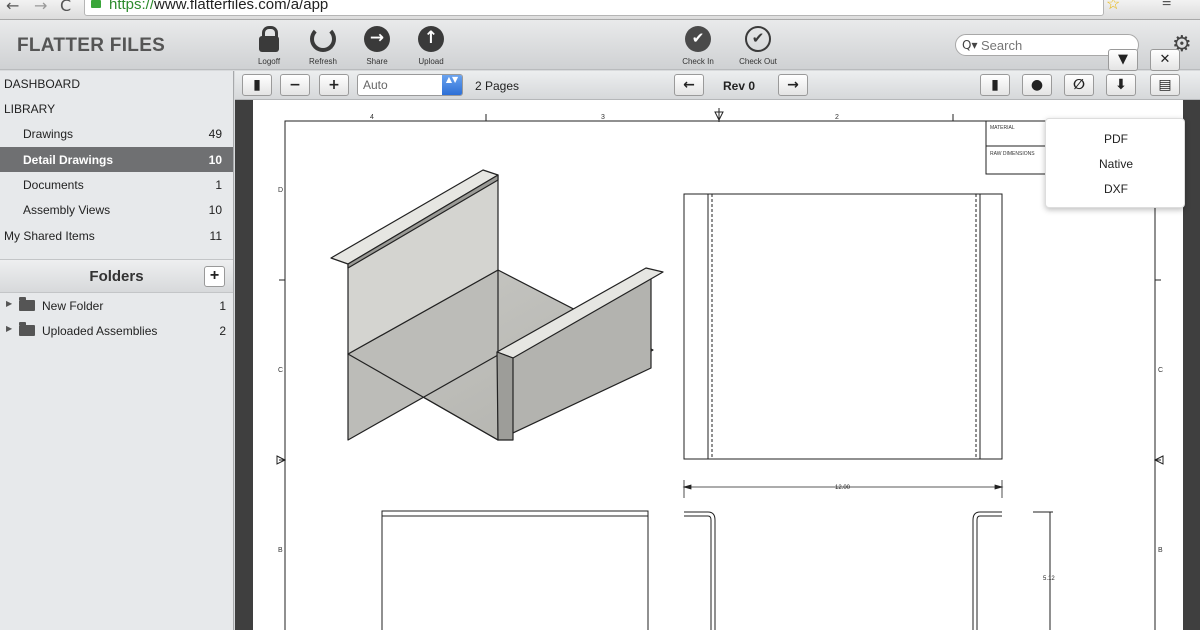 Image resolution: width=1200 pixels, height=630 pixels. What do you see at coordinates (116, 133) in the screenshot?
I see `sidebar-item-drawings: Drawings 49` at bounding box center [116, 133].